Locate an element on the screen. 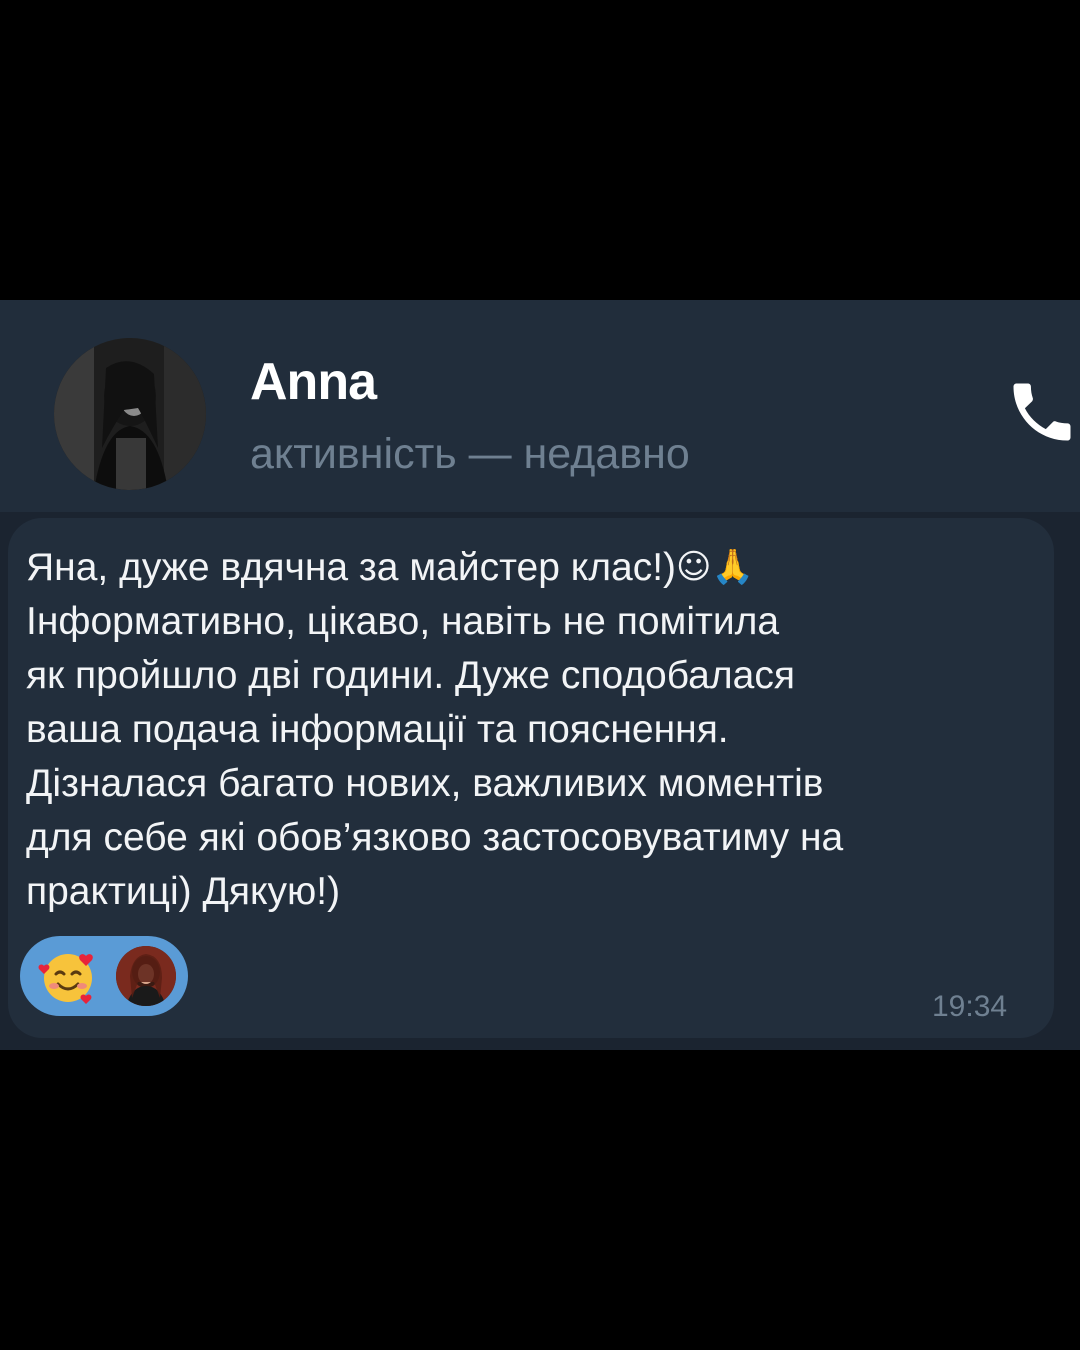  message-line: ваша подача інформації та пояснення. is located at coordinates (377, 729).